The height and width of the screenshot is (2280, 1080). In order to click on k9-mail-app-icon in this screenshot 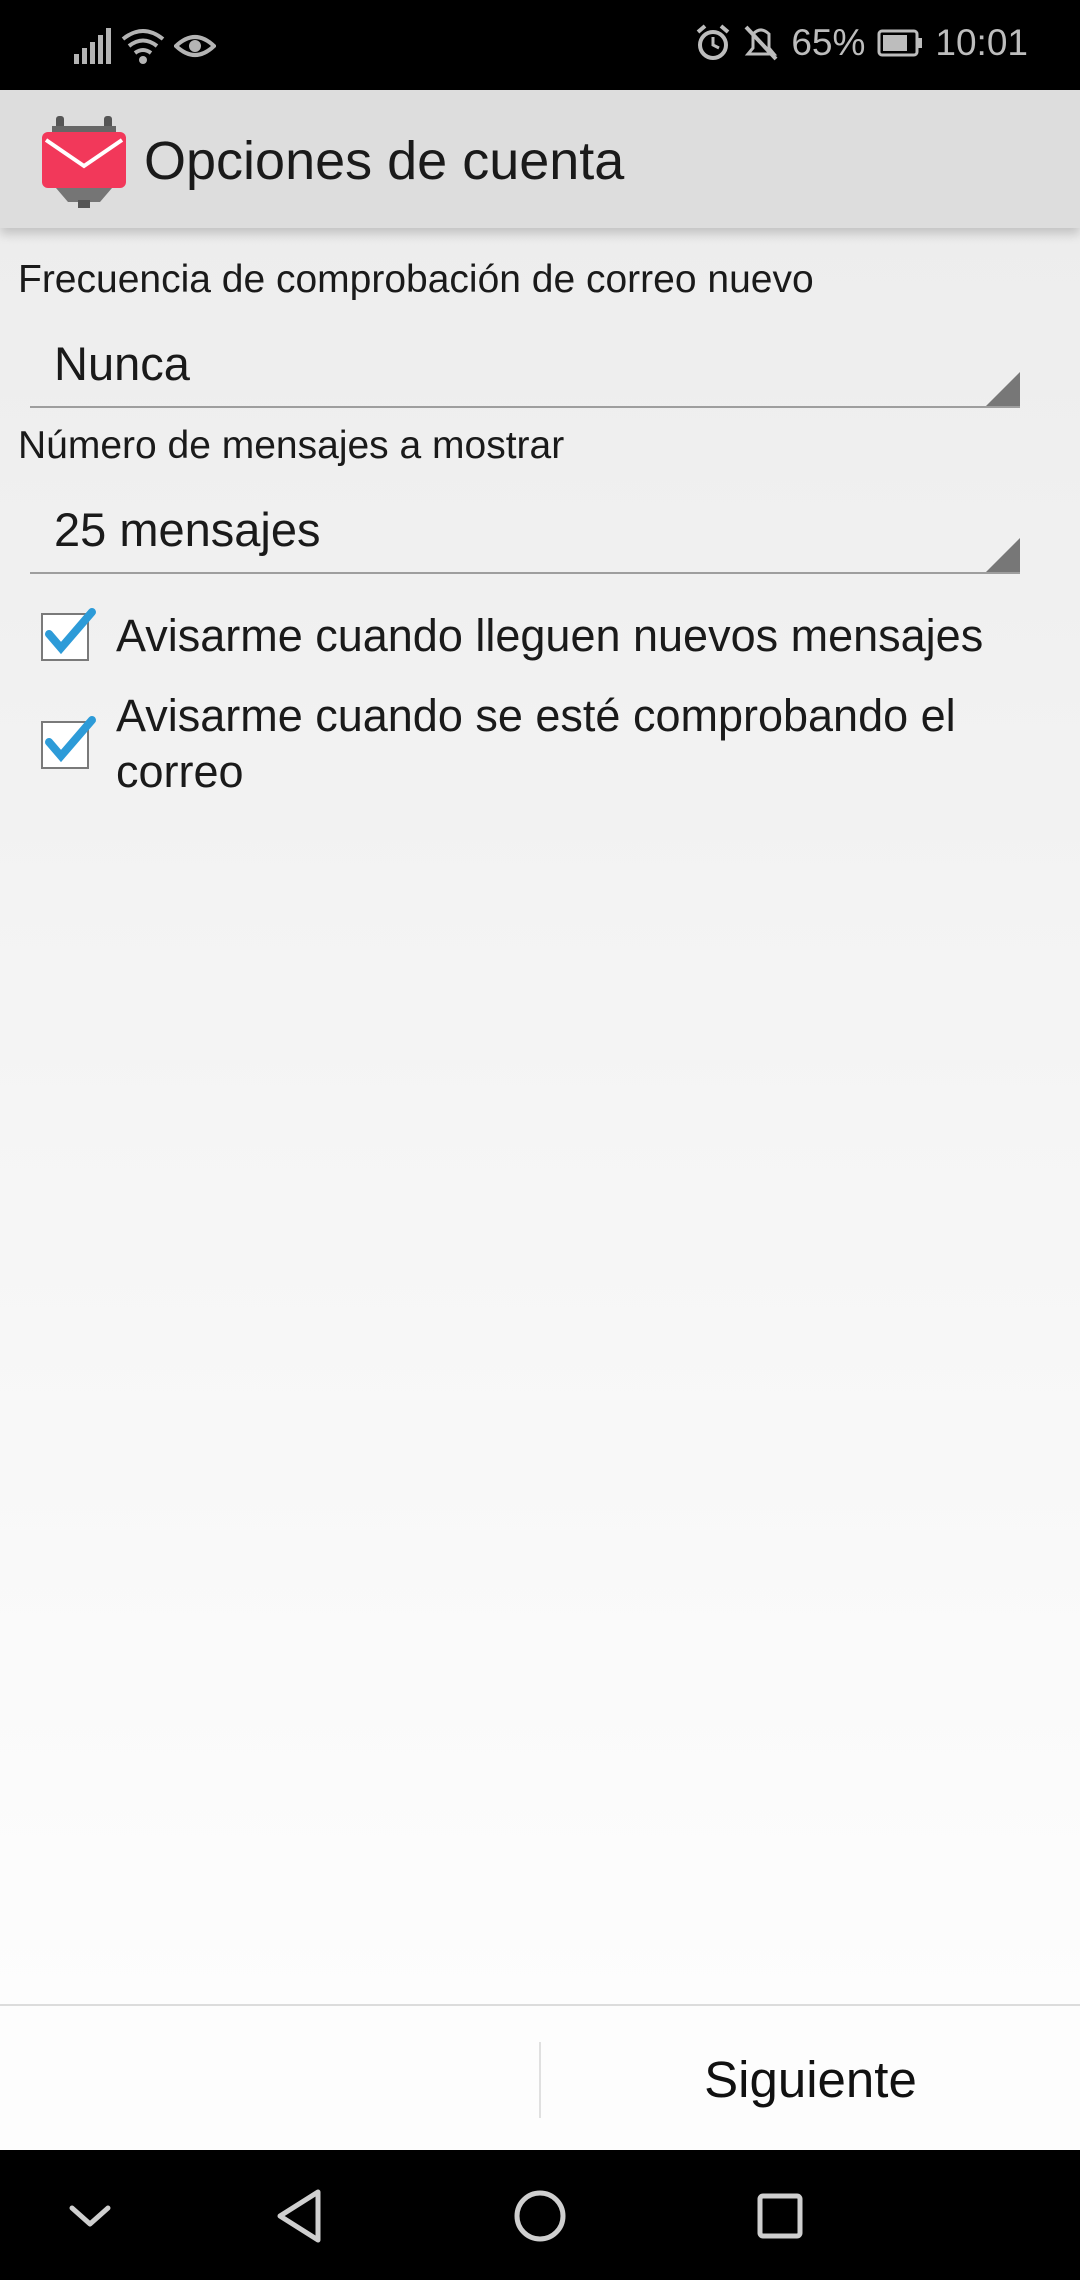, I will do `click(84, 162)`.